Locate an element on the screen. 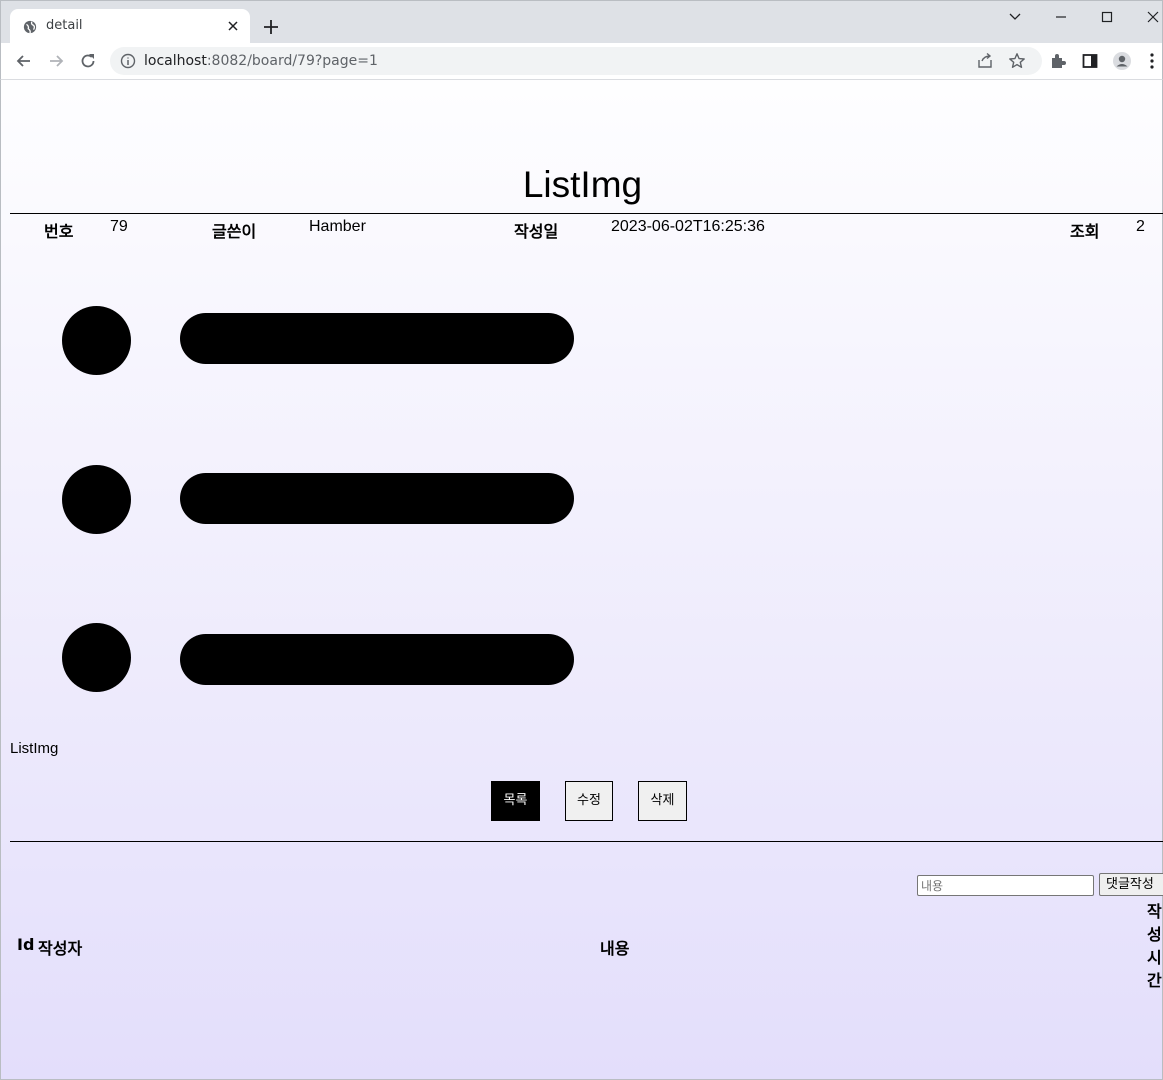 This screenshot has height=1080, width=1163. info-icon is located at coordinates (128, 61).